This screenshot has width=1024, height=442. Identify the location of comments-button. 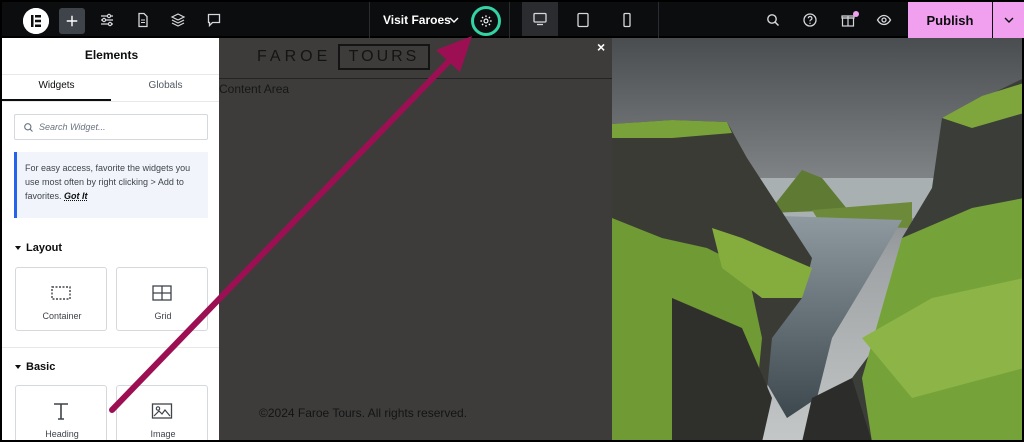
(214, 20).